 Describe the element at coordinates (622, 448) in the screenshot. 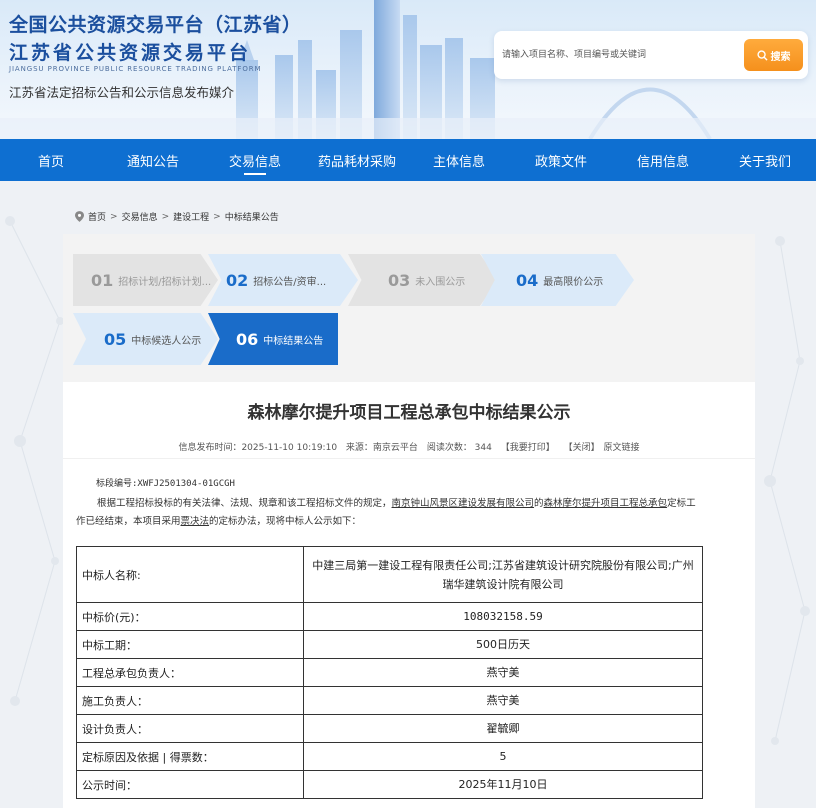

I see `original-link: 原文链接` at that location.